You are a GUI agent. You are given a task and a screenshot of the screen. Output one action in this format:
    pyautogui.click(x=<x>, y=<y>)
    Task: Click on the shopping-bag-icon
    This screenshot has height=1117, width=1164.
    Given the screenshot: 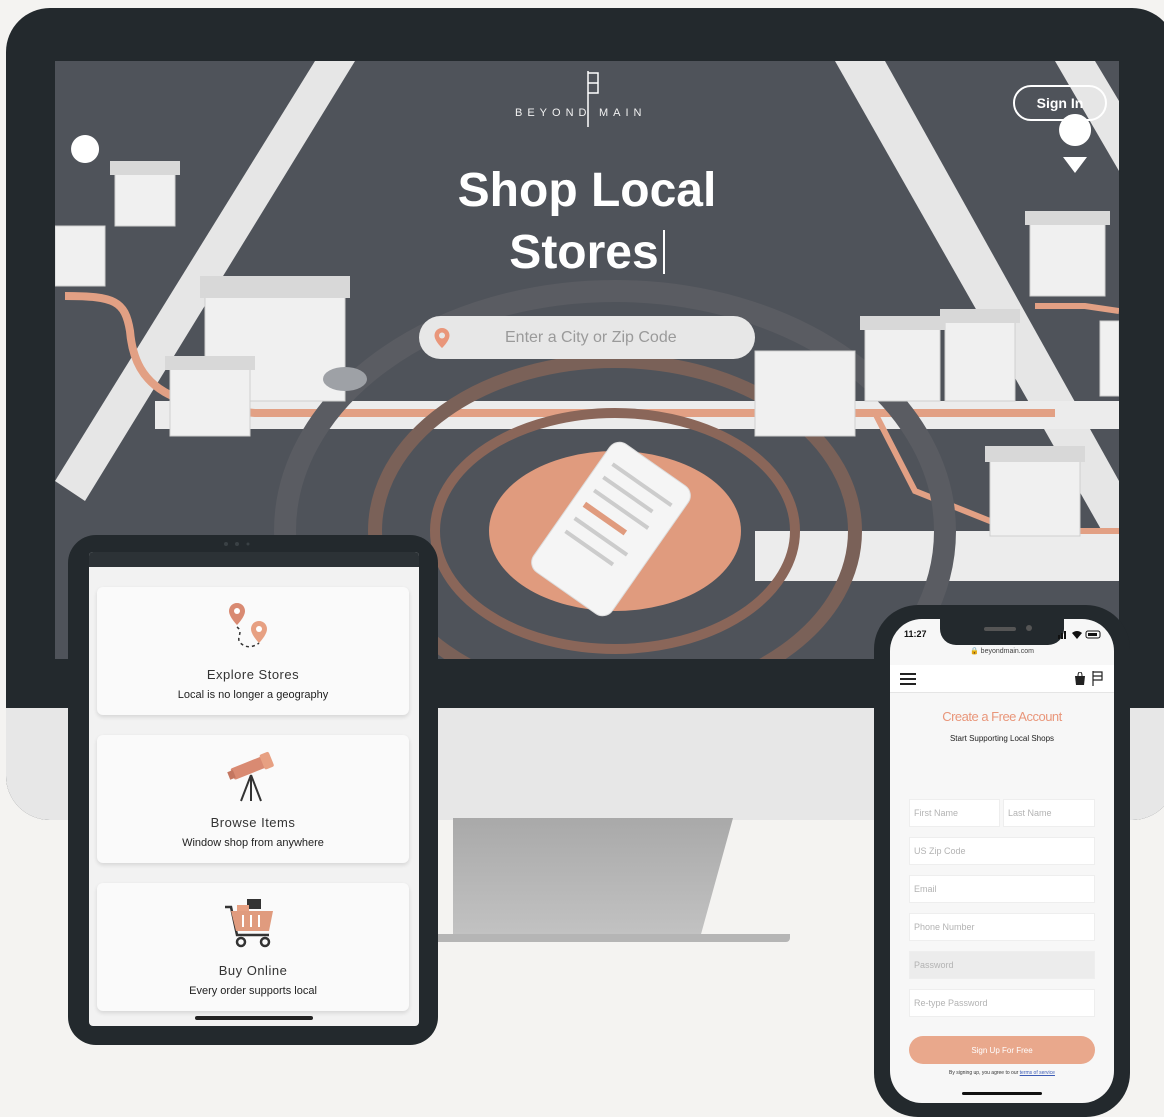 What is the action you would take?
    pyautogui.click(x=1080, y=678)
    